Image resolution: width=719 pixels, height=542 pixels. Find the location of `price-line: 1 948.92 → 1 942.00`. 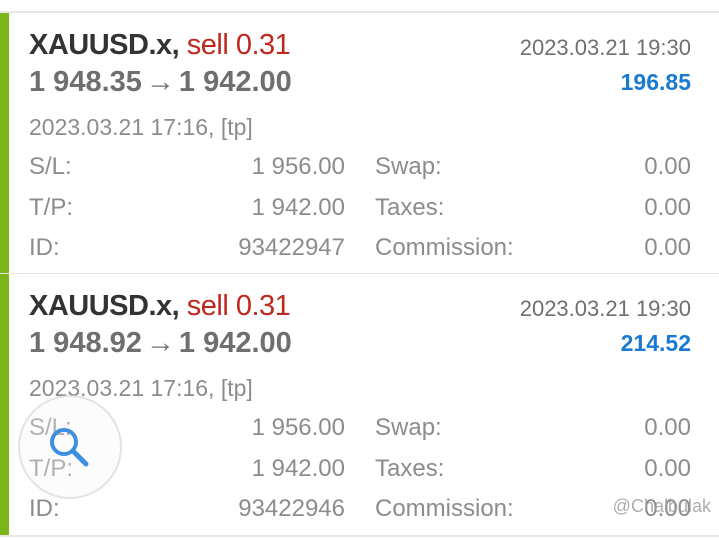

price-line: 1 948.92 → 1 942.00 is located at coordinates (160, 343).